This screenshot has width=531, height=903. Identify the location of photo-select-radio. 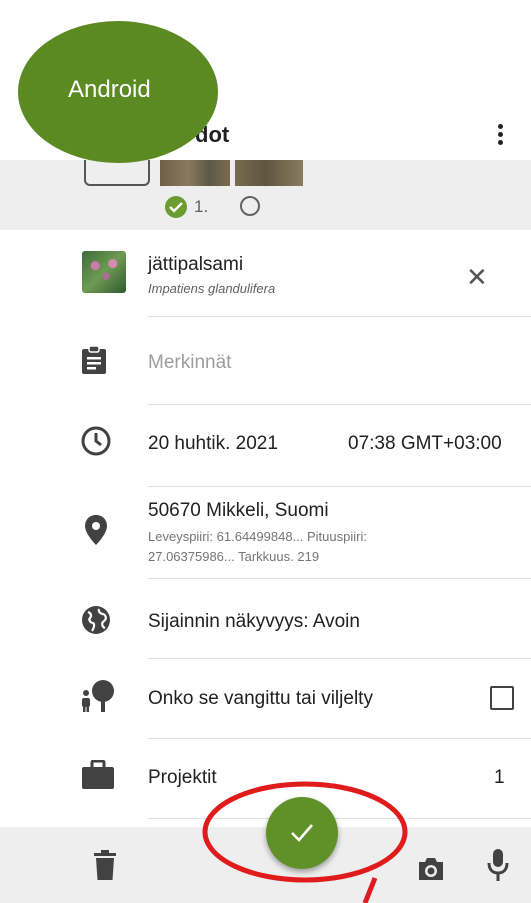
(250, 206).